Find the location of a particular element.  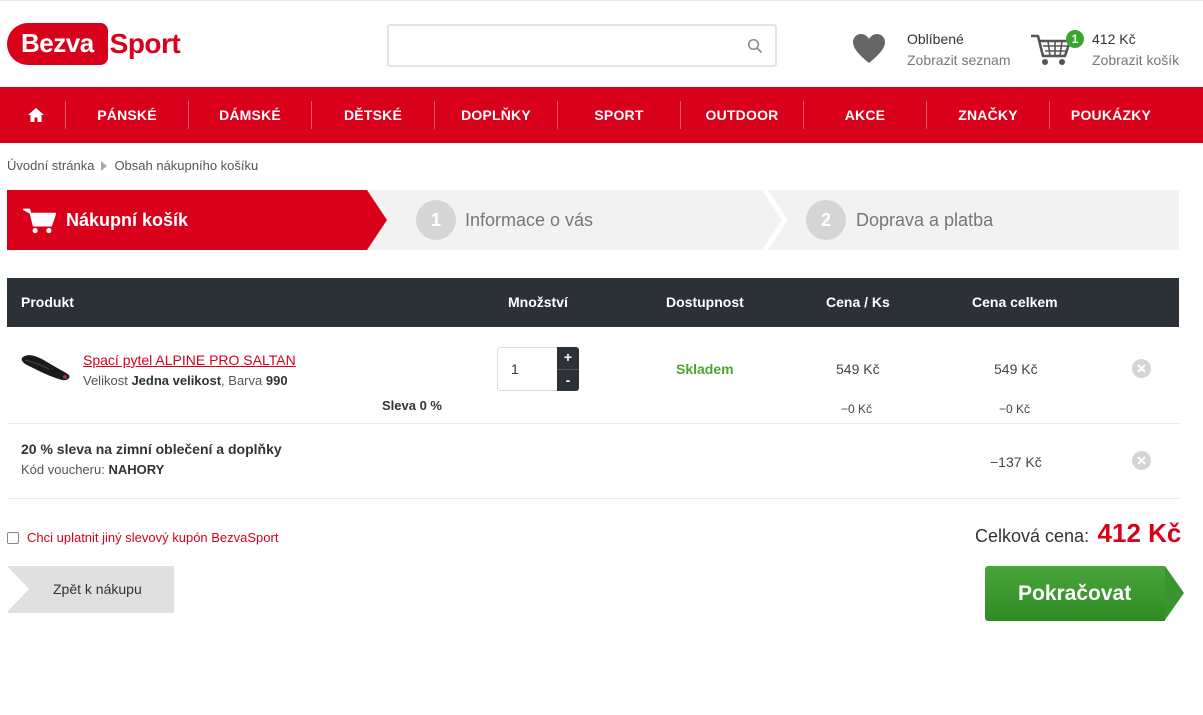

step-info-number: 1 is located at coordinates (436, 220).